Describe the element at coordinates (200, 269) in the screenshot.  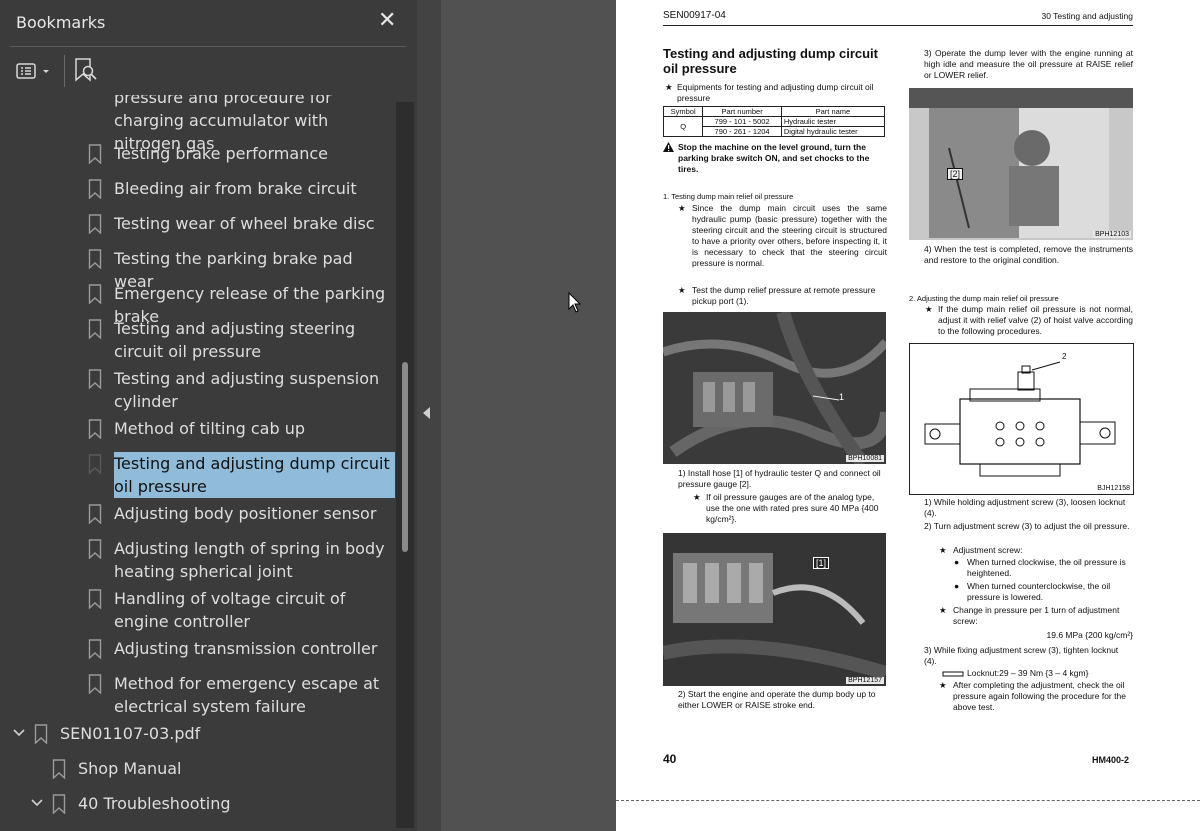
I see `bookmark-item: Testing the parking brake pad wear` at that location.